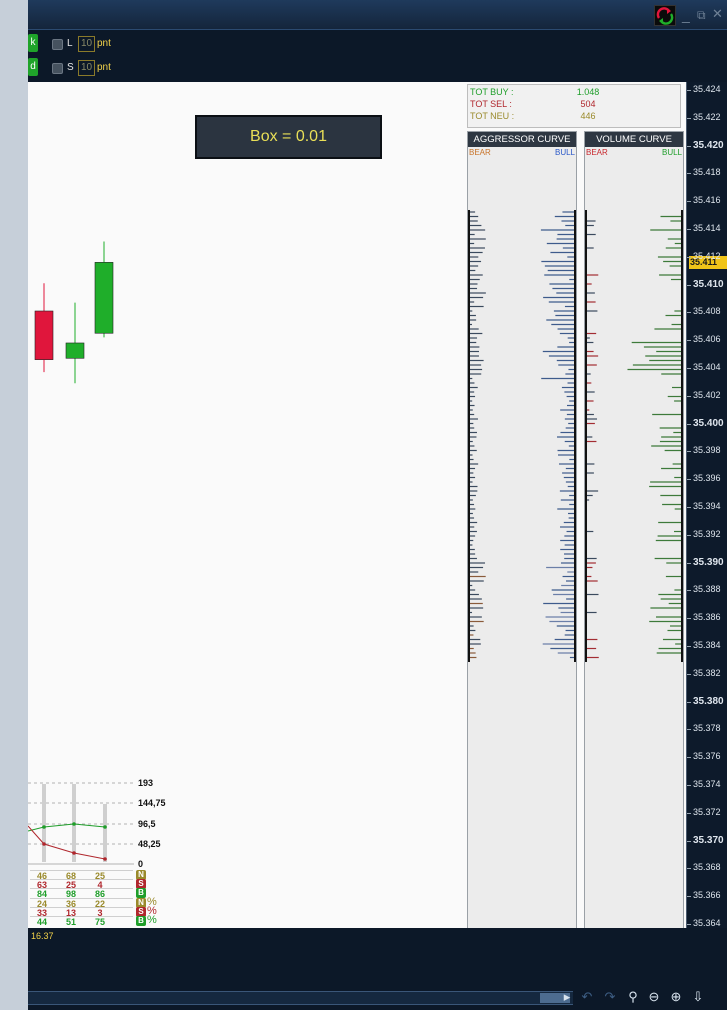  I want to click on price-axis-label: 35.372, so click(707, 811).